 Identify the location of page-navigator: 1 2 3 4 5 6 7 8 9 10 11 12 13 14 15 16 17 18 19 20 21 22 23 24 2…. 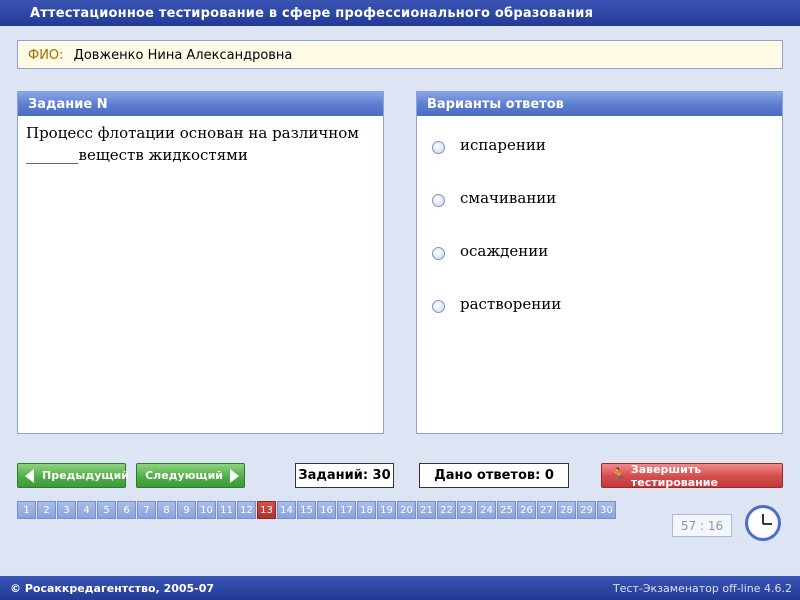
(317, 510).